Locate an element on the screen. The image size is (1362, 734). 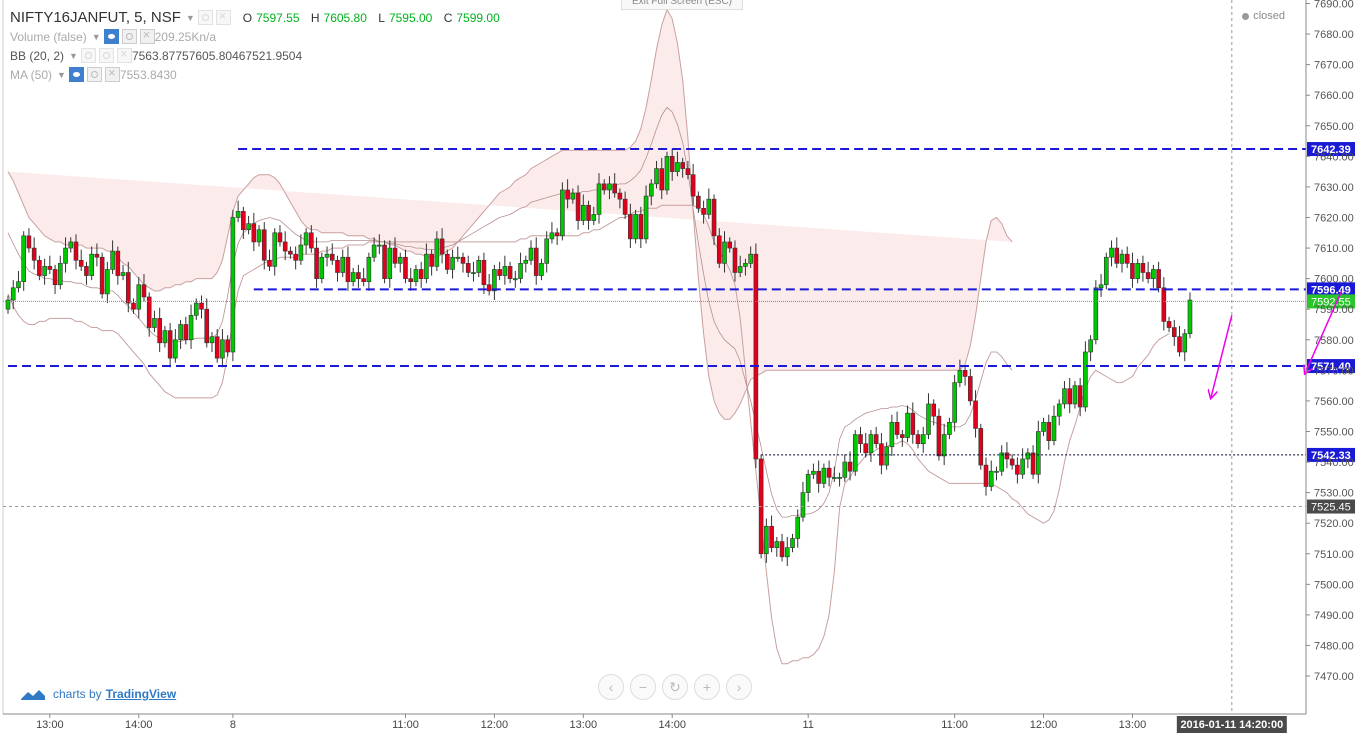
ohlc-values: O 7597.55 H 7605.80 L 7595.00 C 7599.00 is located at coordinates (375, 18).